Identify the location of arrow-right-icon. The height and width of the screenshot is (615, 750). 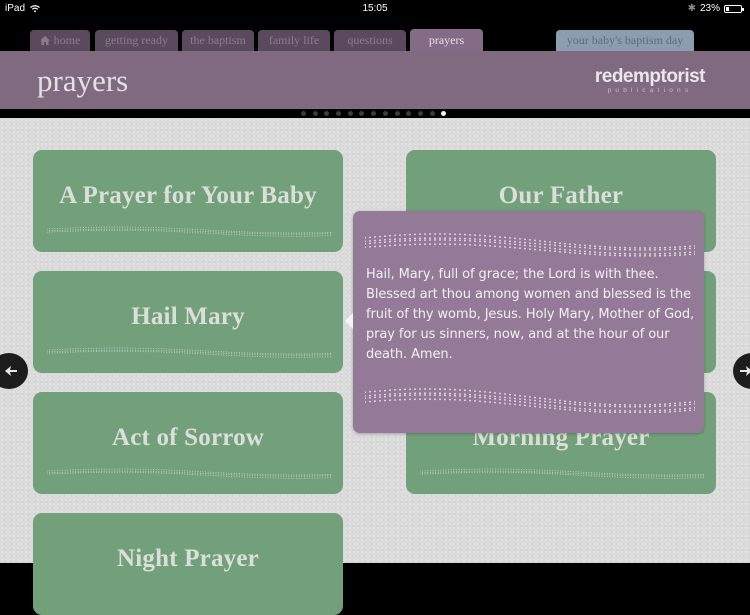
(745, 371).